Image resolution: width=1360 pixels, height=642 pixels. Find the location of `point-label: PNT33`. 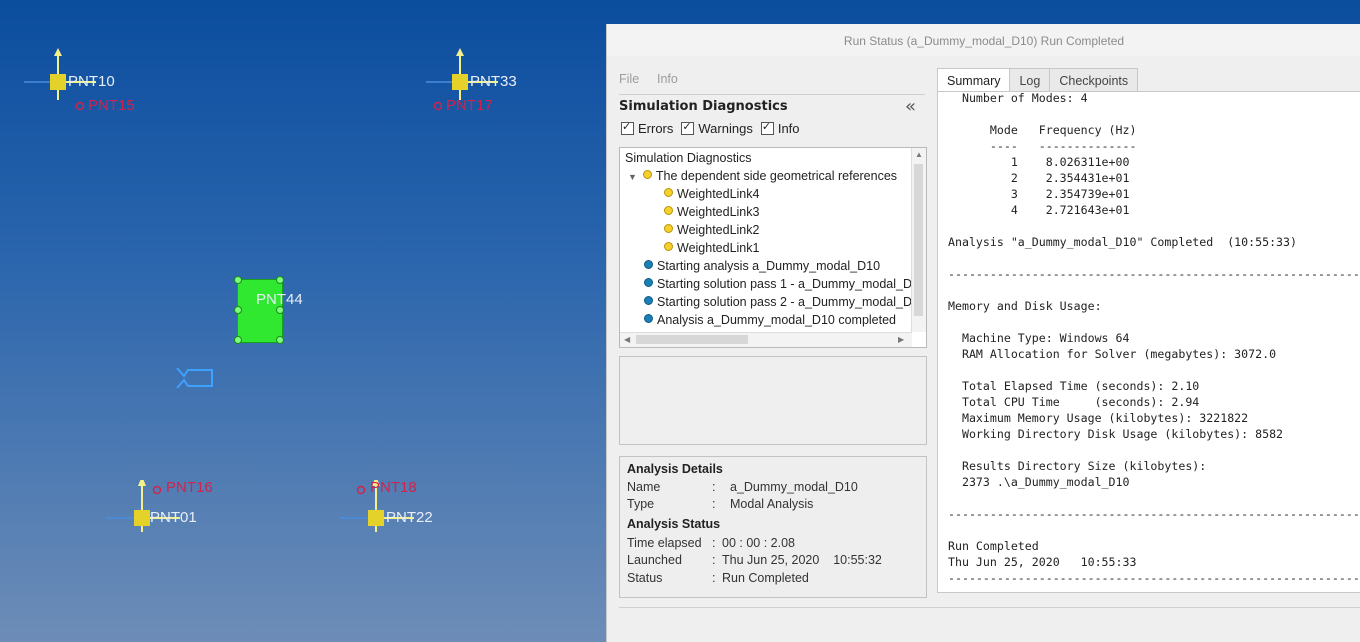

point-label: PNT33 is located at coordinates (493, 81).